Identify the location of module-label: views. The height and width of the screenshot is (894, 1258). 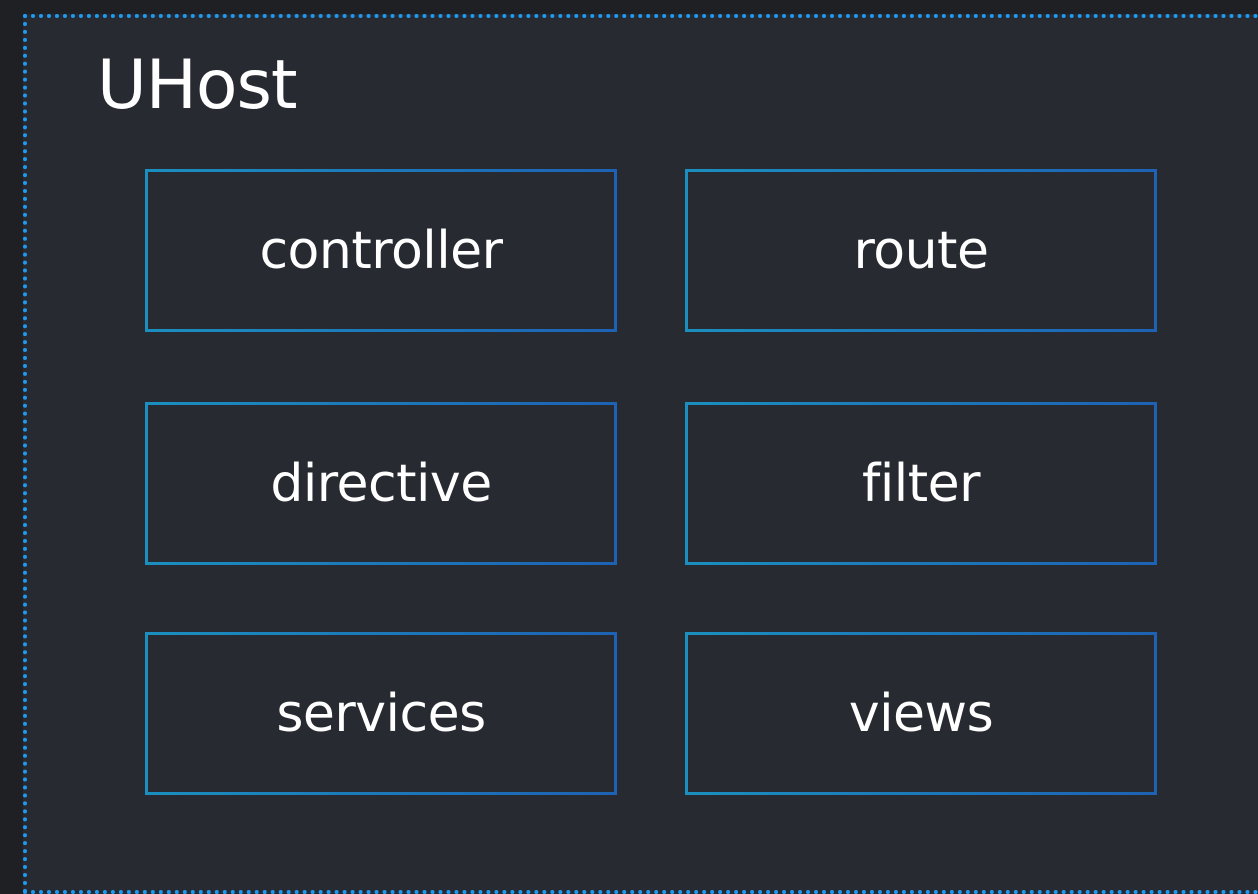
(921, 713).